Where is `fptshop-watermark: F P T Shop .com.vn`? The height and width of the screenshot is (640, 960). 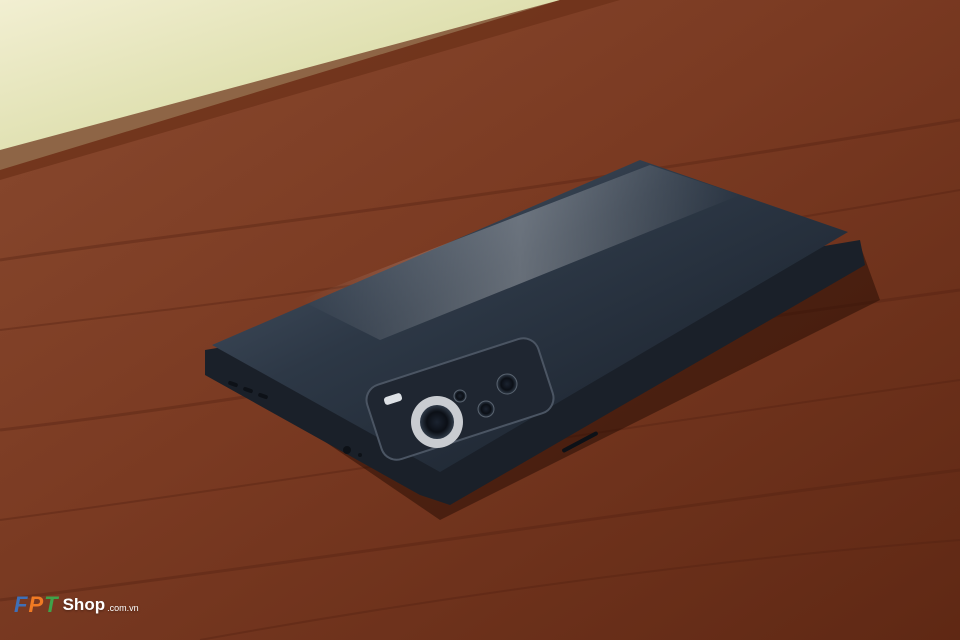
fptshop-watermark: F P T Shop .com.vn is located at coordinates (76, 605).